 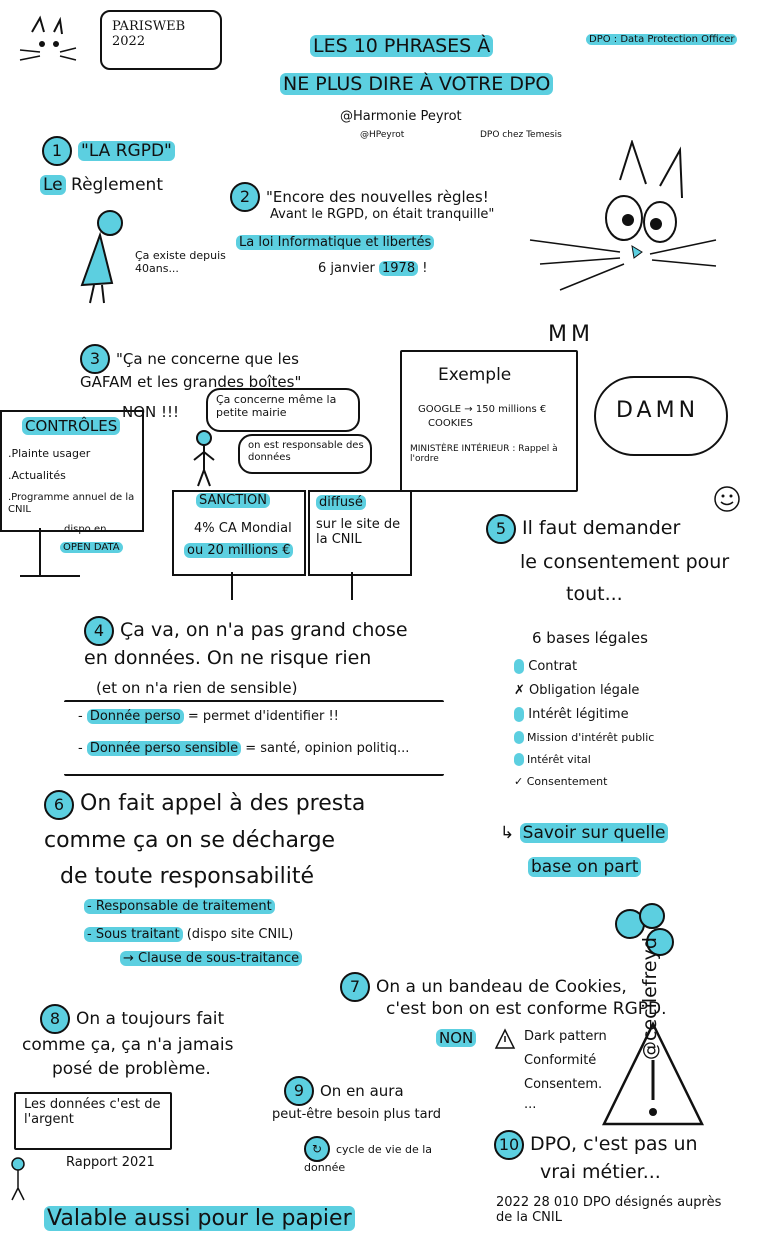 What do you see at coordinates (482, 409) in the screenshot?
I see `example-line-1: GOOGLE → 150 millions €` at bounding box center [482, 409].